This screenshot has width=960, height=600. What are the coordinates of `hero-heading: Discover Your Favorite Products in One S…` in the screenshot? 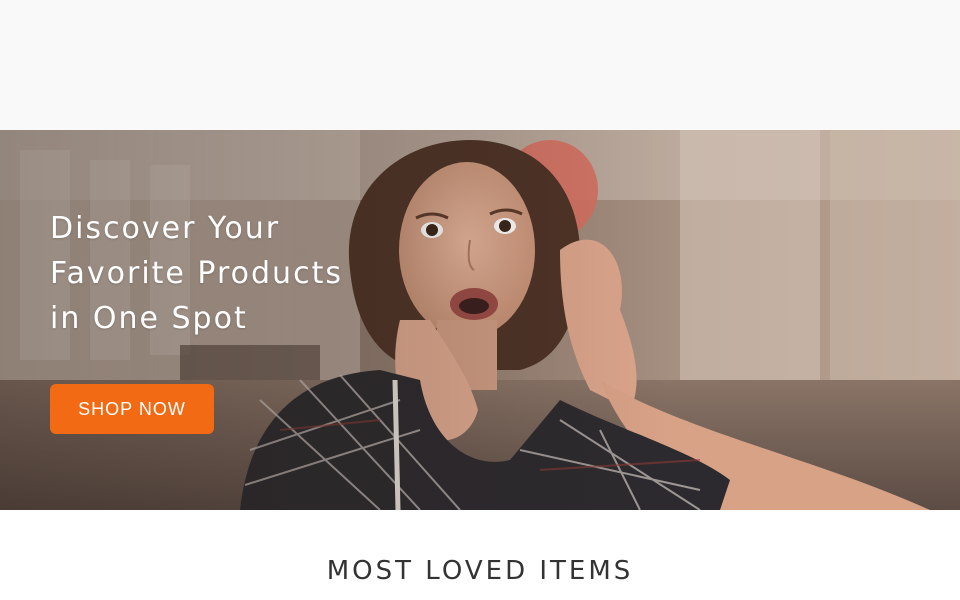 It's located at (196, 273).